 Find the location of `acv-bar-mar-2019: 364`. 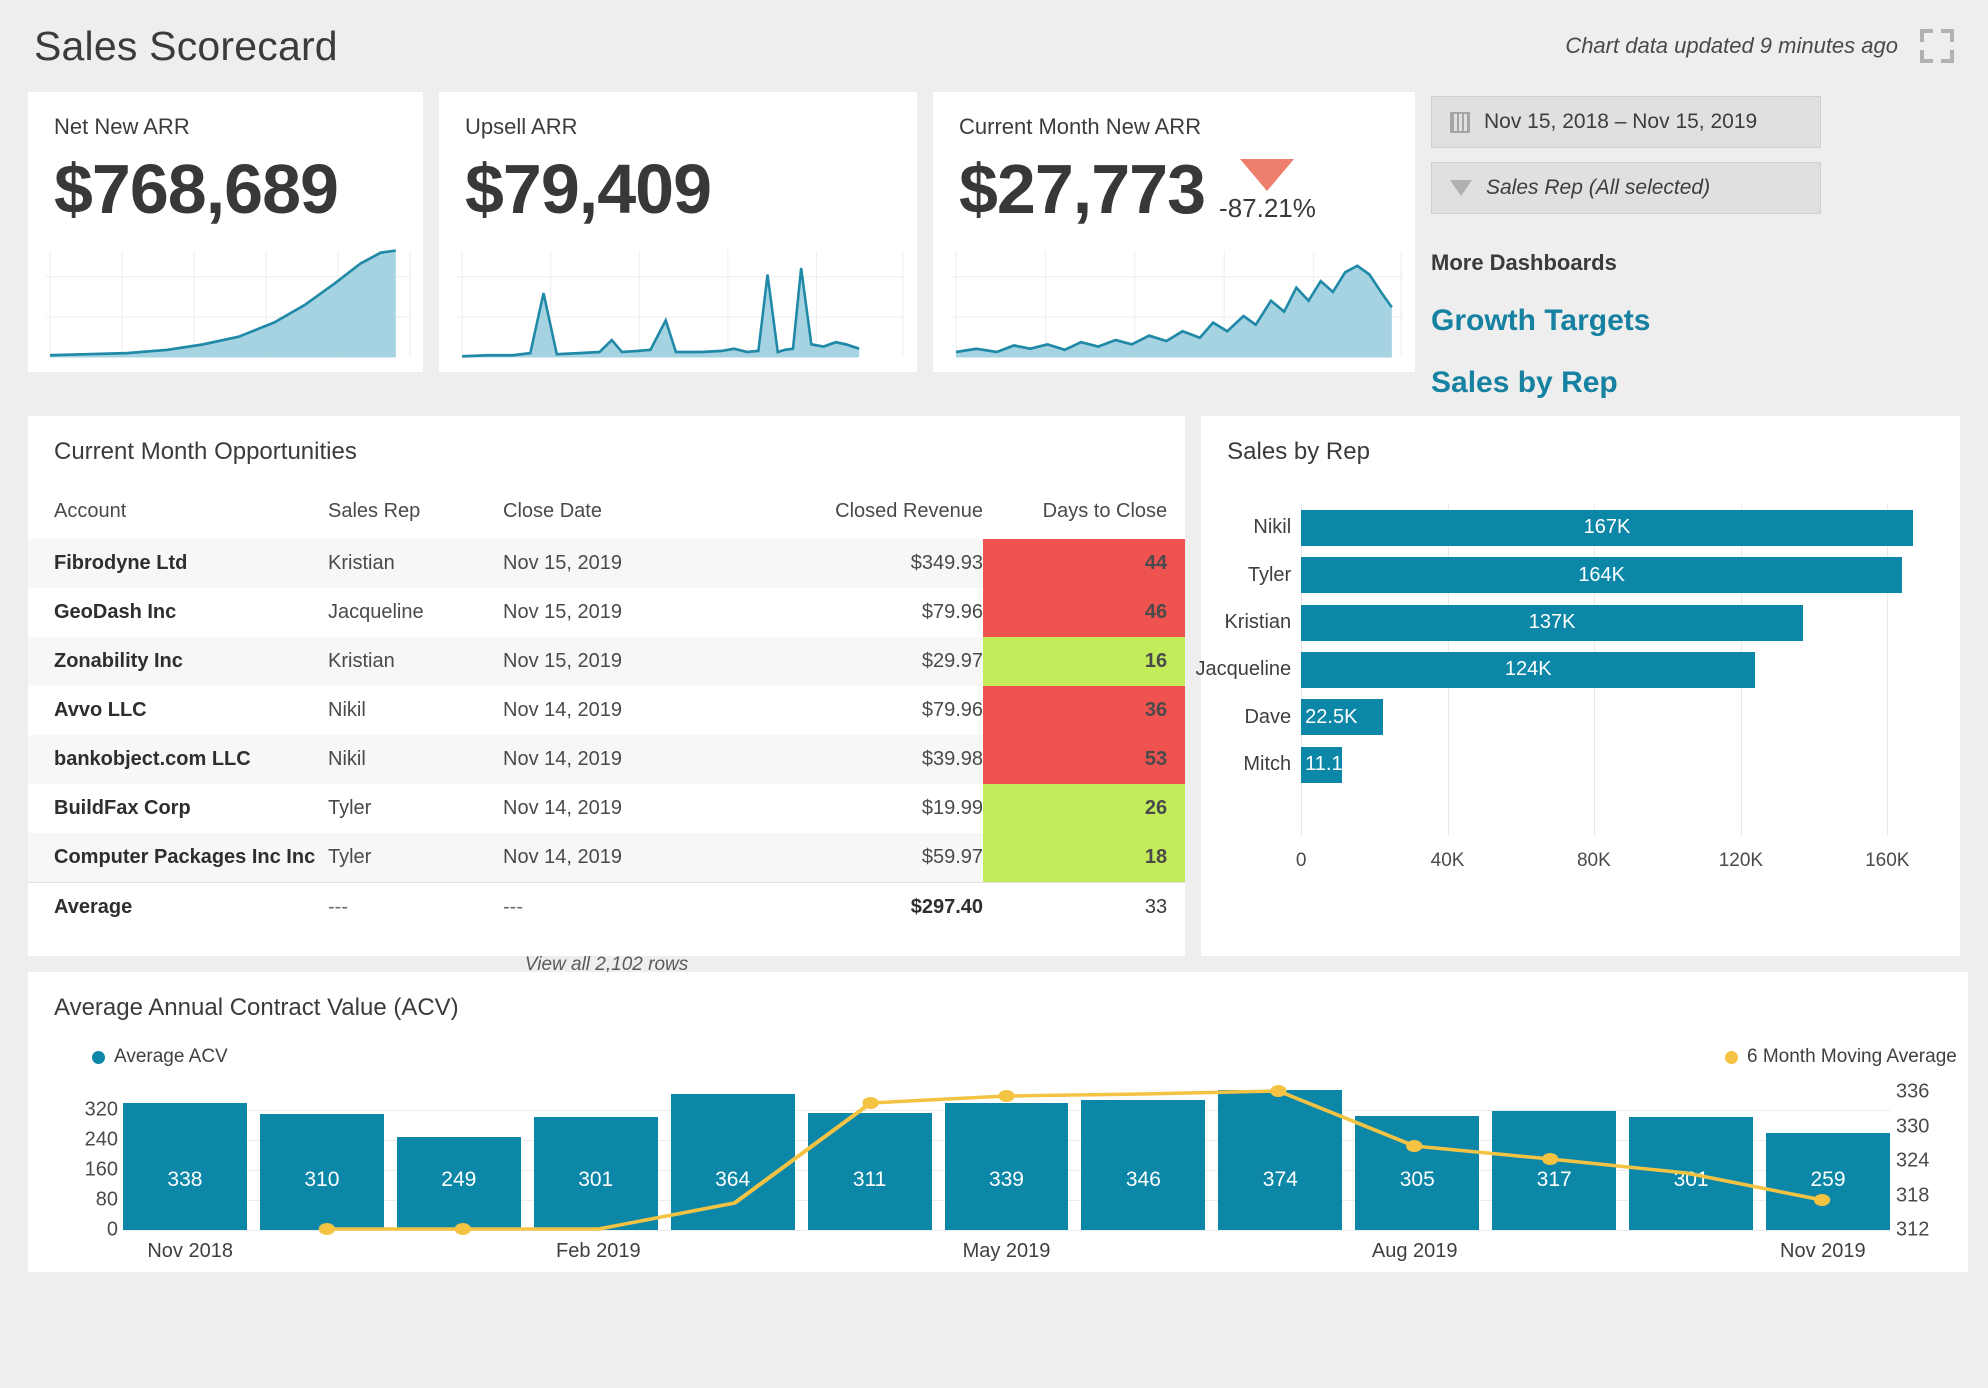

acv-bar-mar-2019: 364 is located at coordinates (732, 1161).